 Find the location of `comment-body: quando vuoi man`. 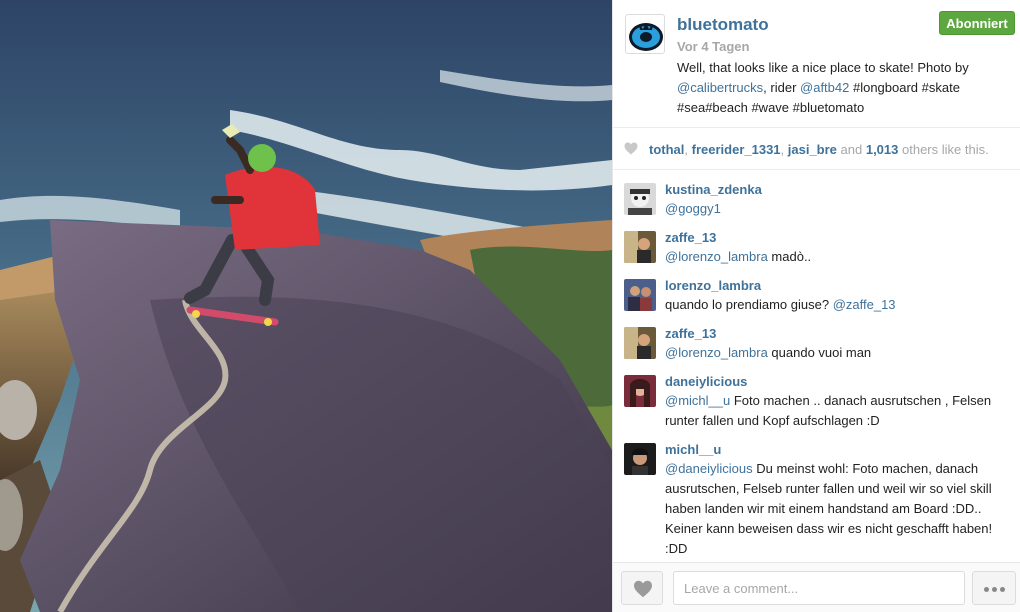

comment-body: quando vuoi man is located at coordinates (819, 352).